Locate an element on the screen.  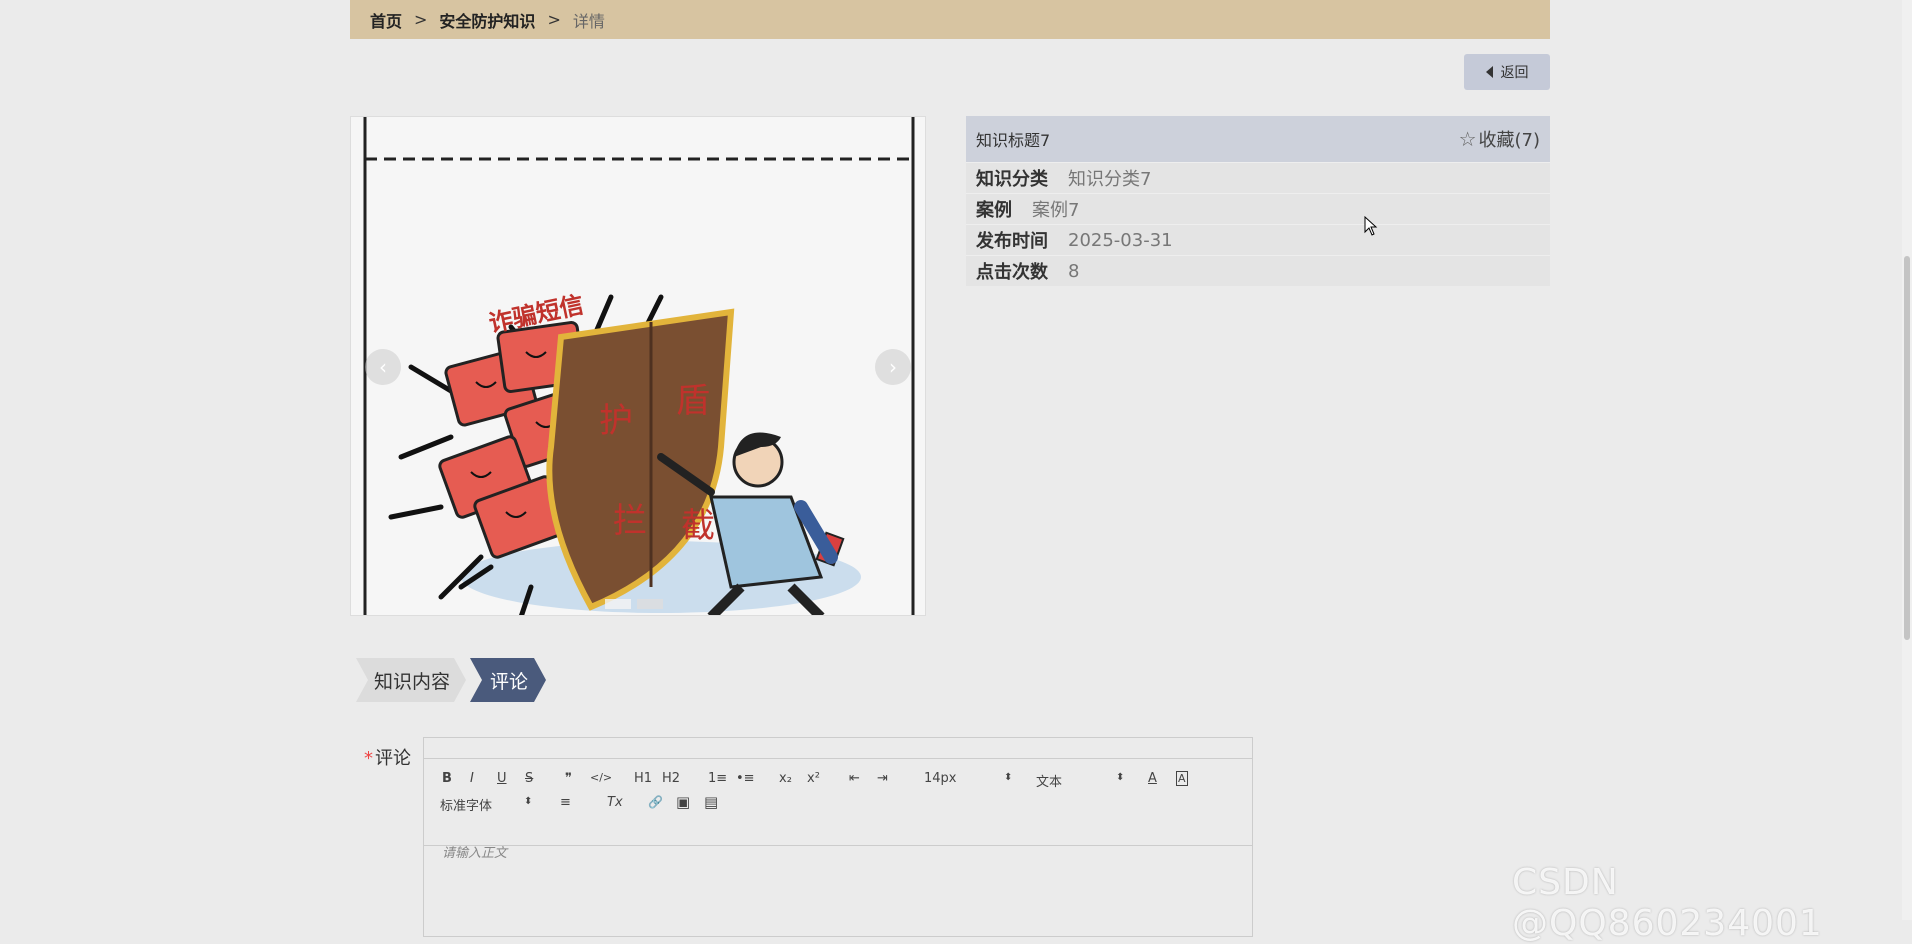
video-icon: ▤ is located at coordinates (711, 802).